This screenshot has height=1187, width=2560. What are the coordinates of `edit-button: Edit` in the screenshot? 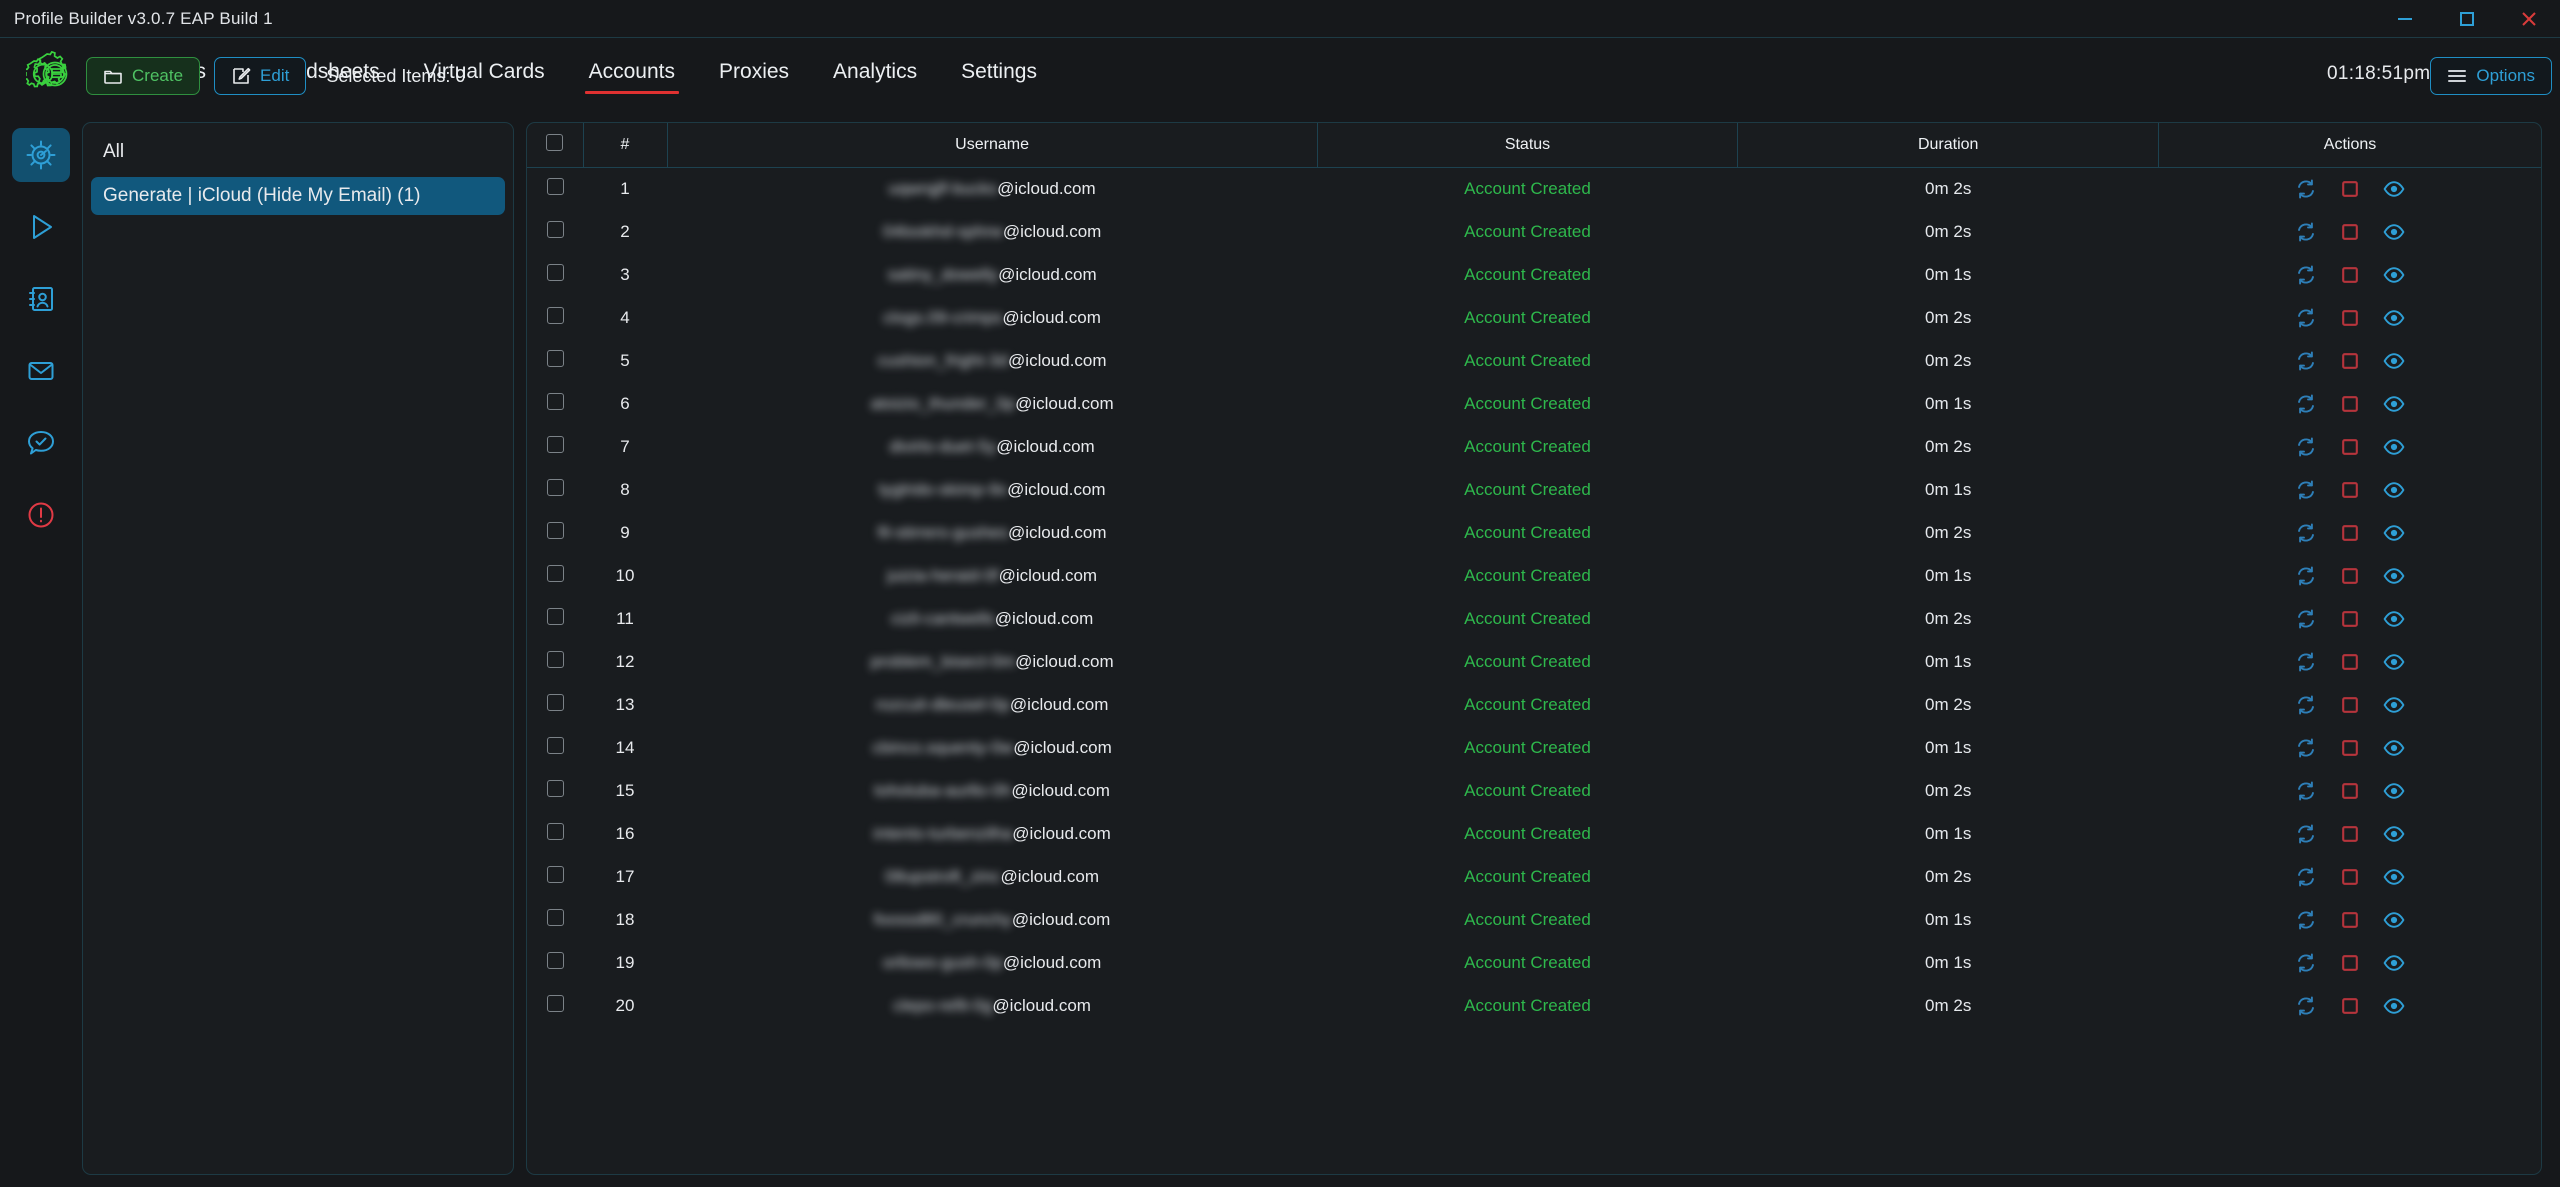 It's located at (260, 76).